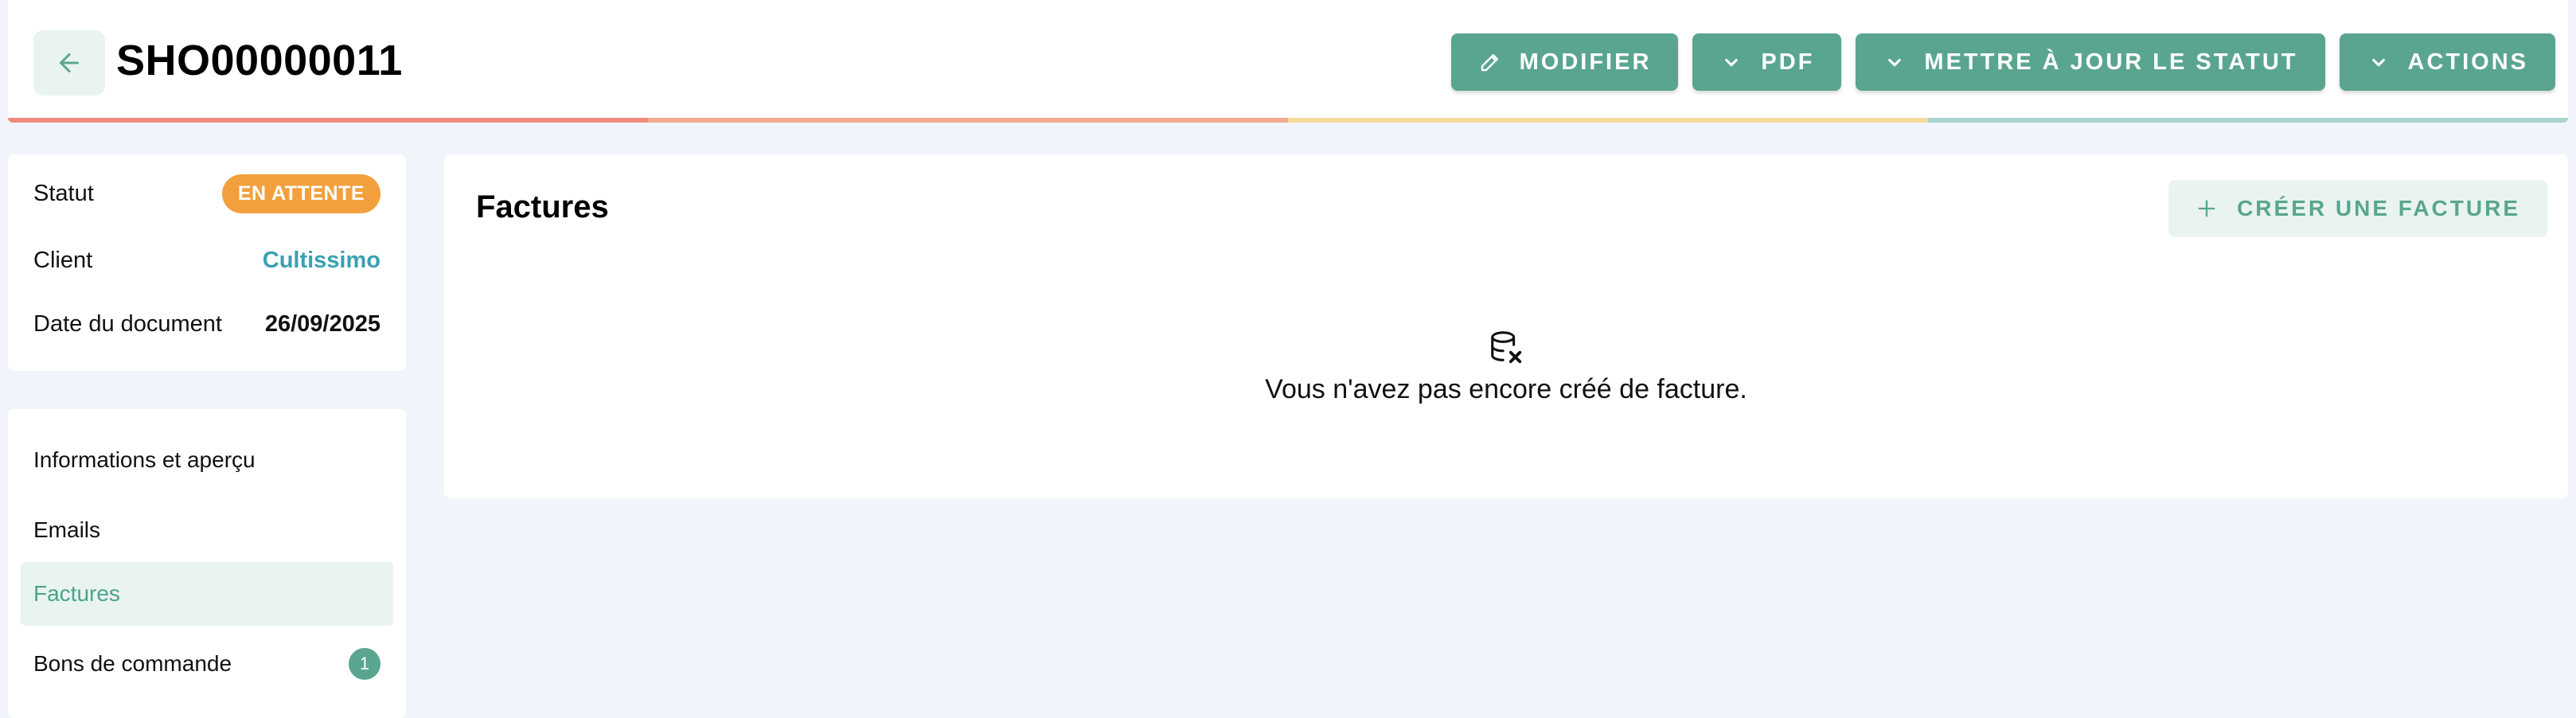 The image size is (2576, 718). What do you see at coordinates (542, 206) in the screenshot?
I see `panel-title: Factures` at bounding box center [542, 206].